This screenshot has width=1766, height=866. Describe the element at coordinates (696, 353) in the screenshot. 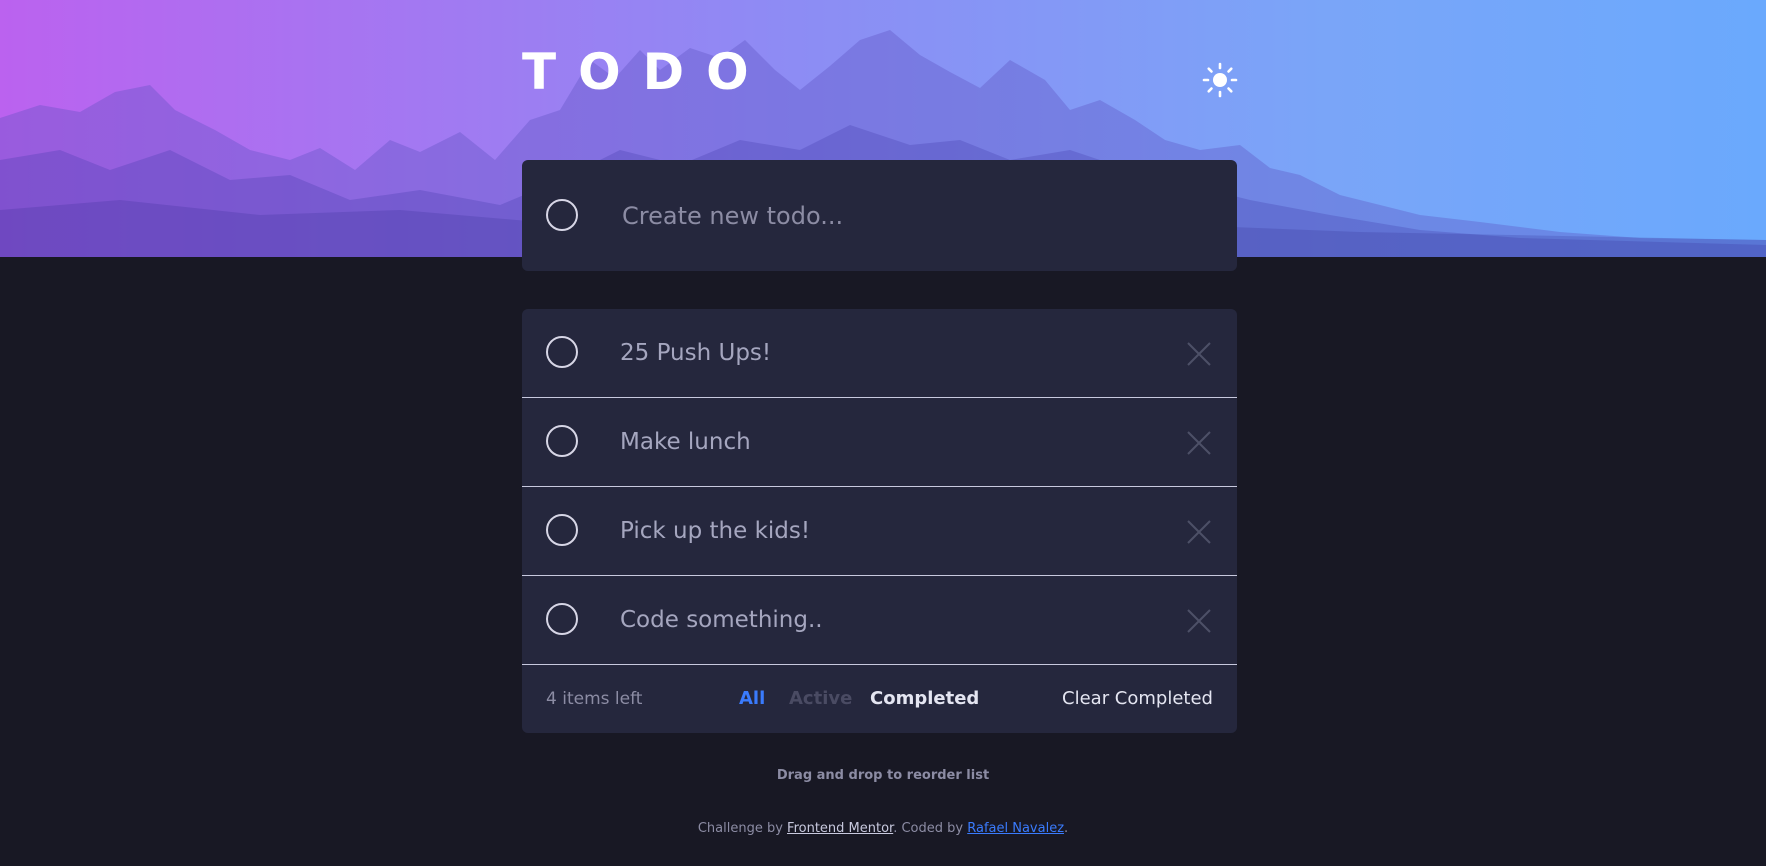

I see `todo-text: 25 Push Ups!` at that location.